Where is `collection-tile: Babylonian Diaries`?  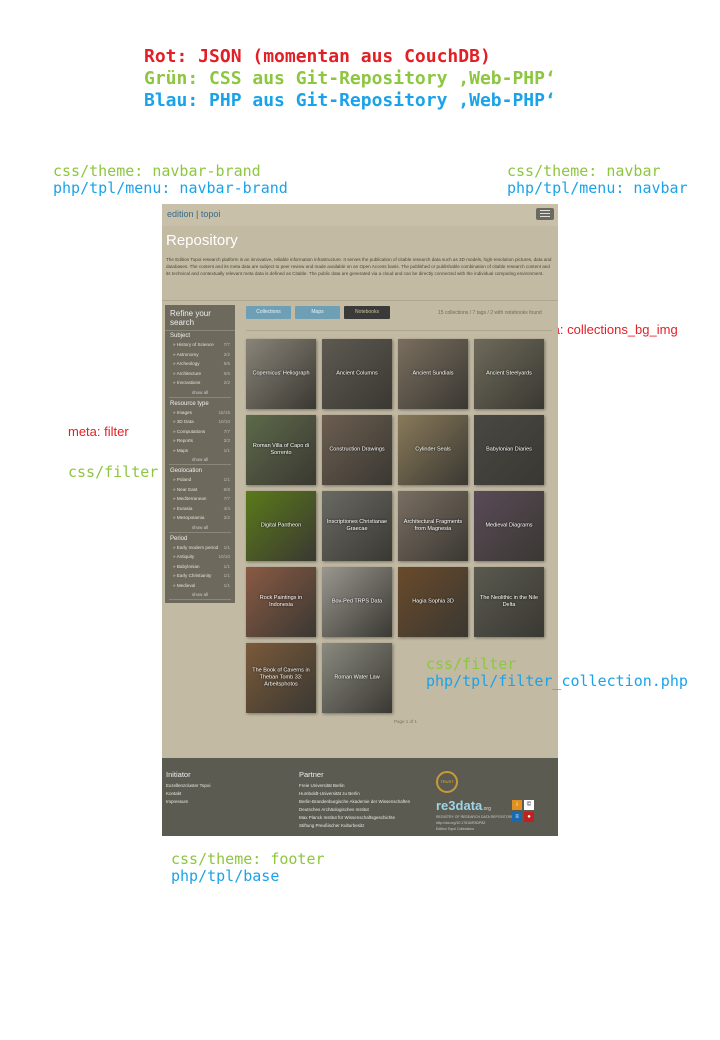 collection-tile: Babylonian Diaries is located at coordinates (509, 450).